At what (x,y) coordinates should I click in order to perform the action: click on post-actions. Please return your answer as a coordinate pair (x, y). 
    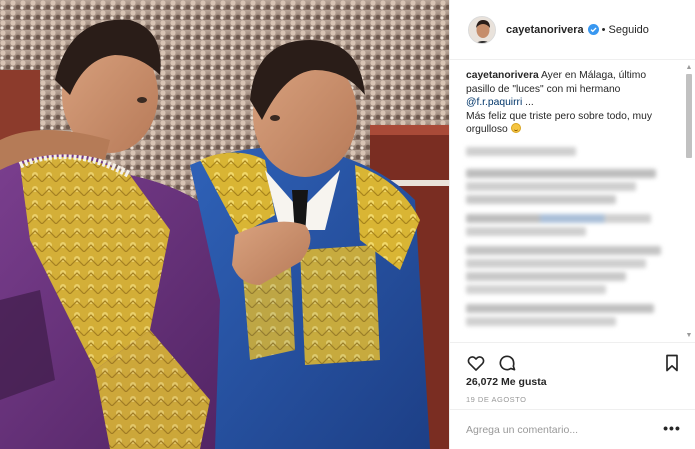
    Looking at the image, I should click on (572, 361).